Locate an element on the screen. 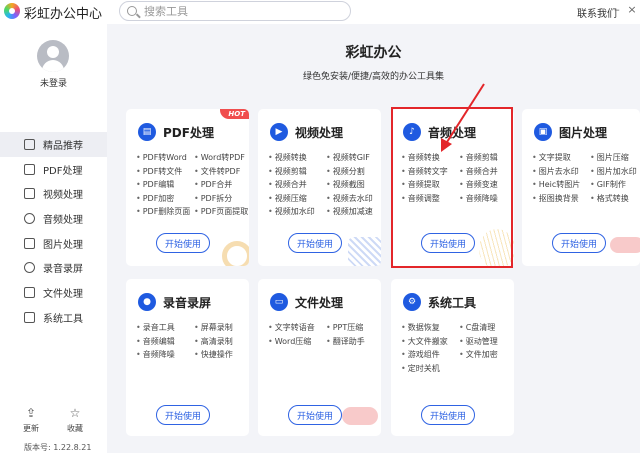 This screenshot has width=640, height=453. sidebar-item-image: 图片处理 is located at coordinates (53, 243).